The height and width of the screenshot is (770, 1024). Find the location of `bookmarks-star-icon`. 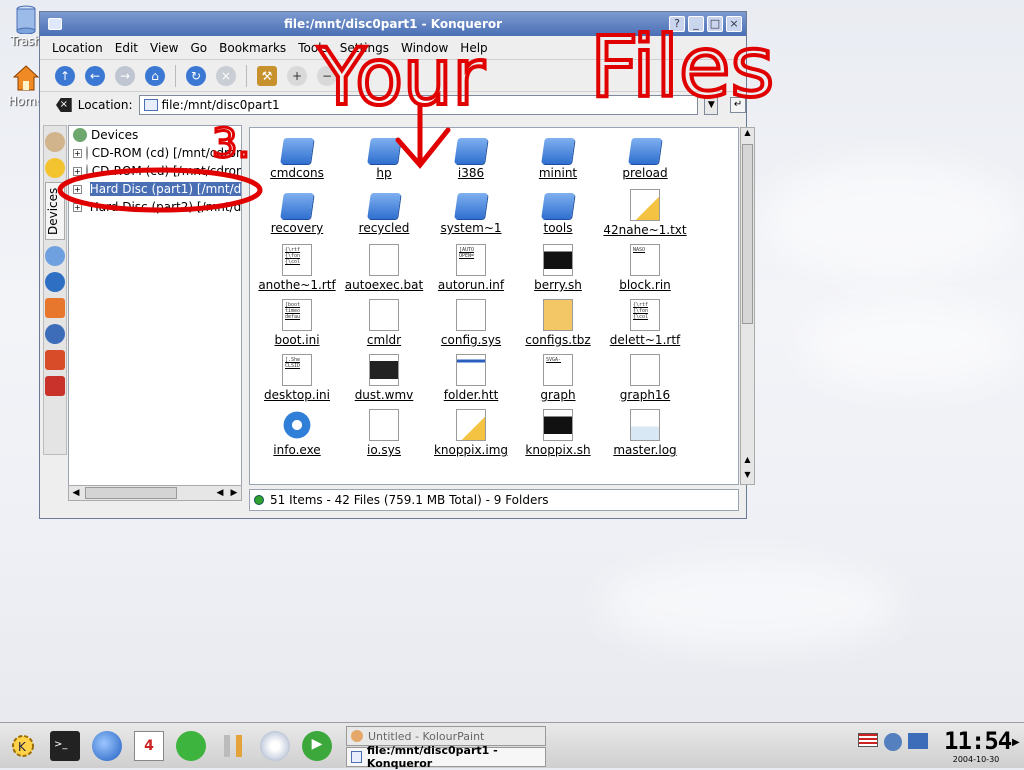

bookmarks-star-icon is located at coordinates (55, 168).